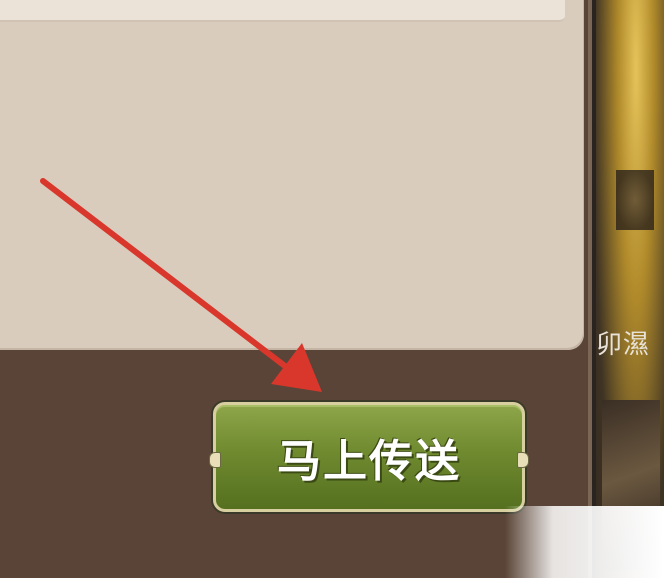  I want to click on artwork-detail, so click(635, 200).